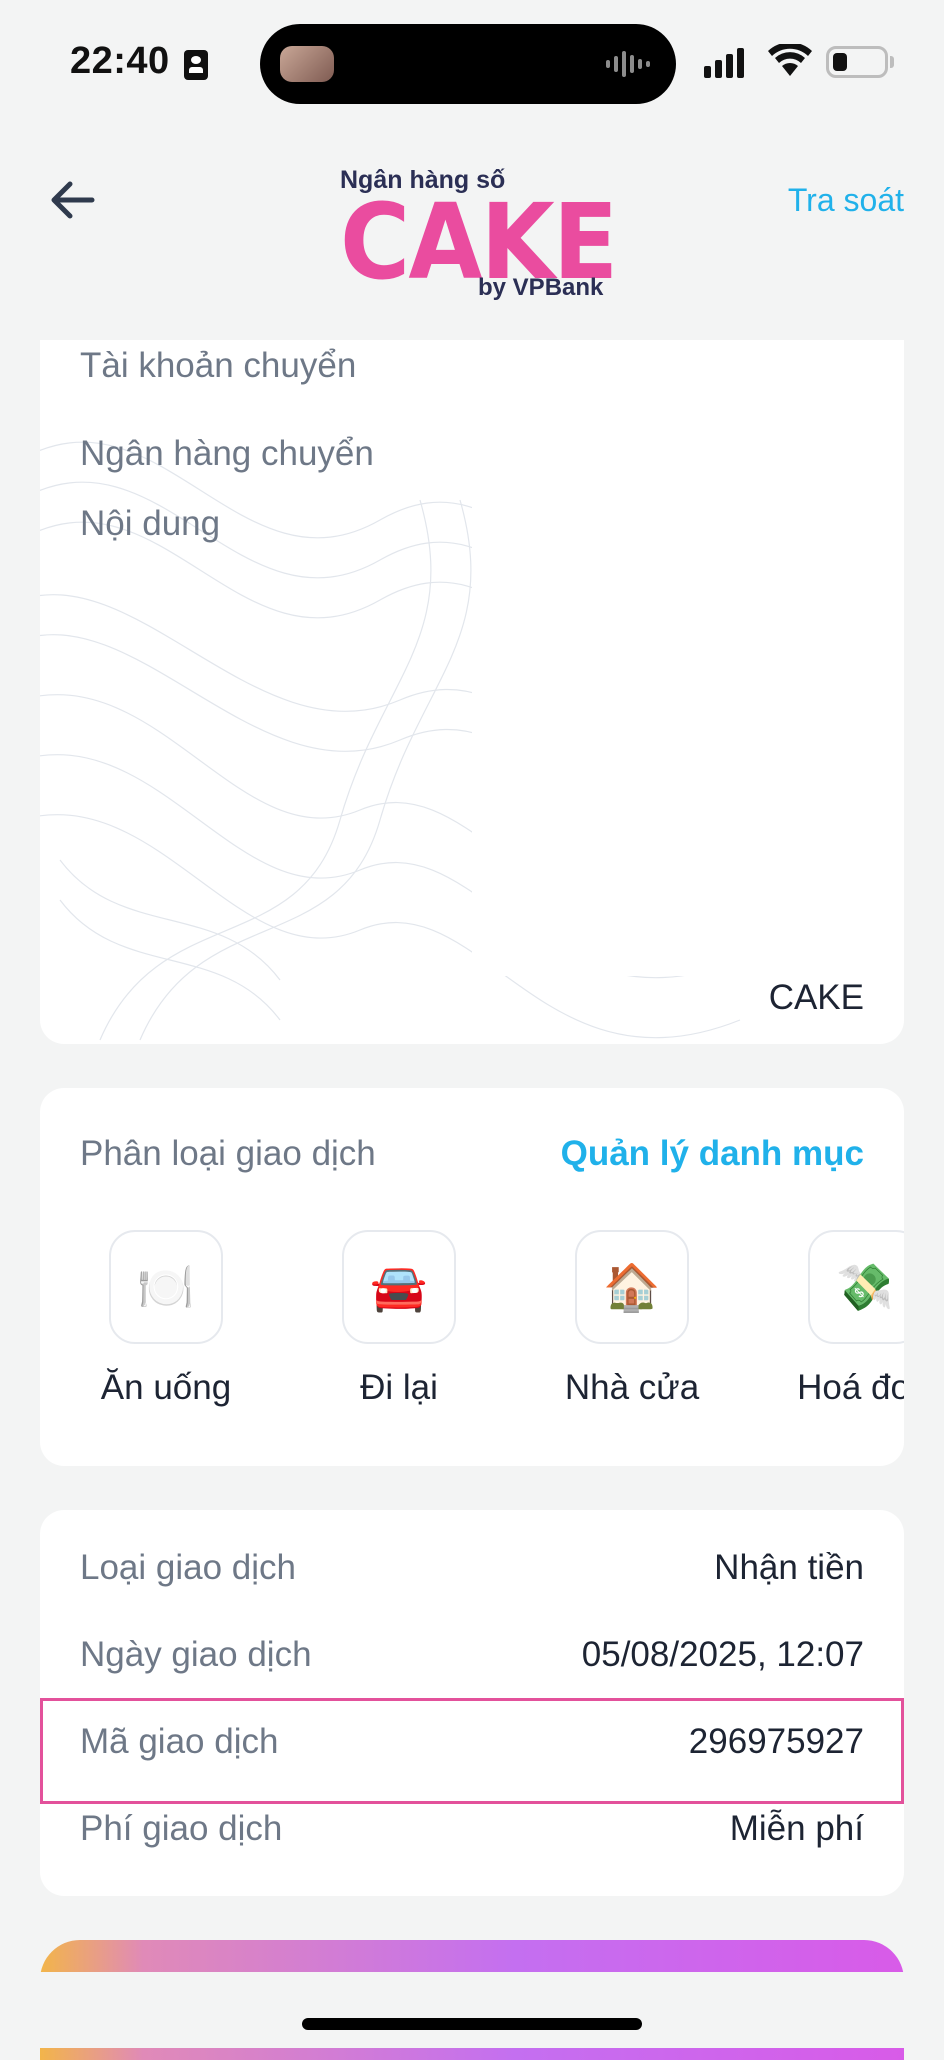 The height and width of the screenshot is (2060, 944). What do you see at coordinates (632, 1287) in the screenshot?
I see `house-icon: 🏠` at bounding box center [632, 1287].